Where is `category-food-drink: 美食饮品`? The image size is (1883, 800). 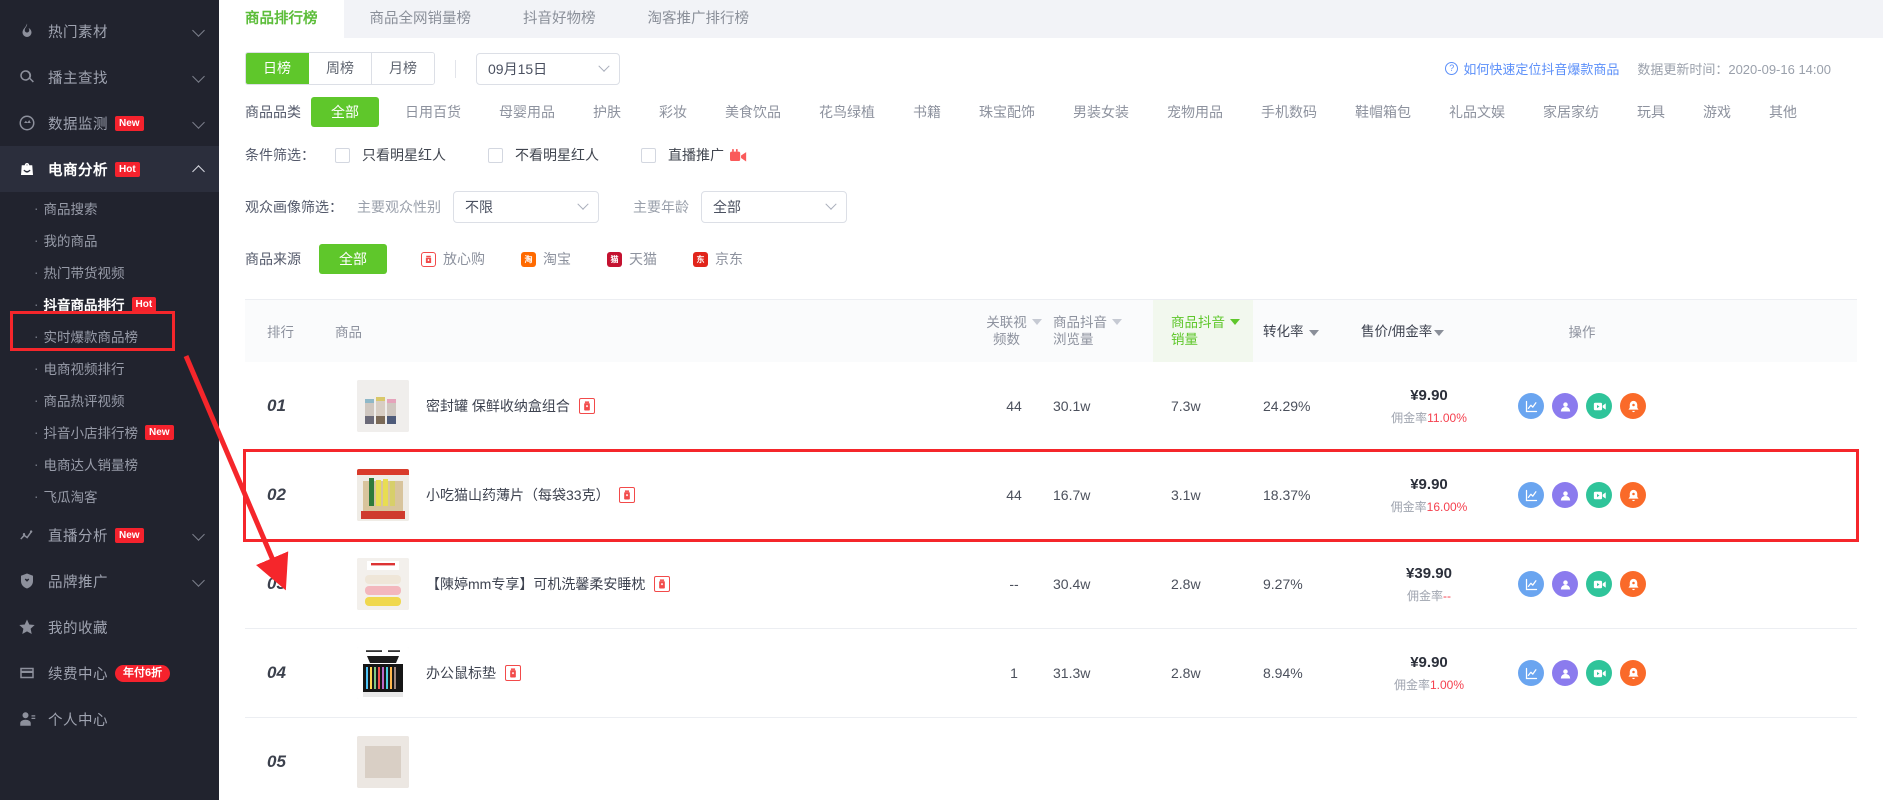 category-food-drink: 美食饮品 is located at coordinates (753, 112).